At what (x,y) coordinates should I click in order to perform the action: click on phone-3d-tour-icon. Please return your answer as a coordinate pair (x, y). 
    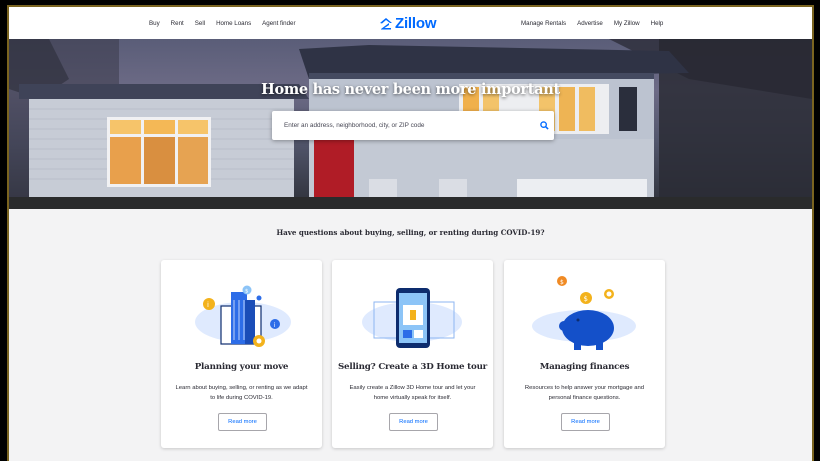
    Looking at the image, I should click on (412, 318).